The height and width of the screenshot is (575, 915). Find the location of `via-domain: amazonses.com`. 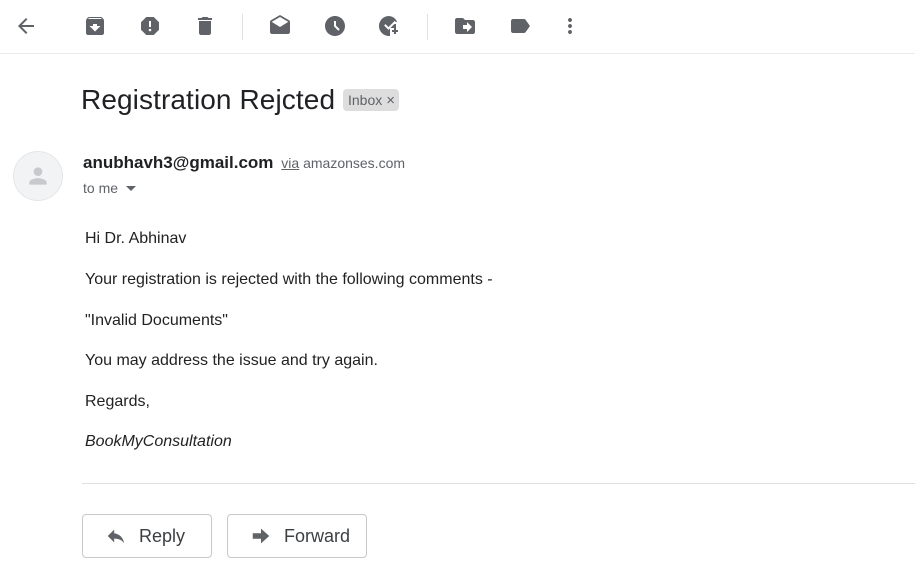

via-domain: amazonses.com is located at coordinates (354, 163).